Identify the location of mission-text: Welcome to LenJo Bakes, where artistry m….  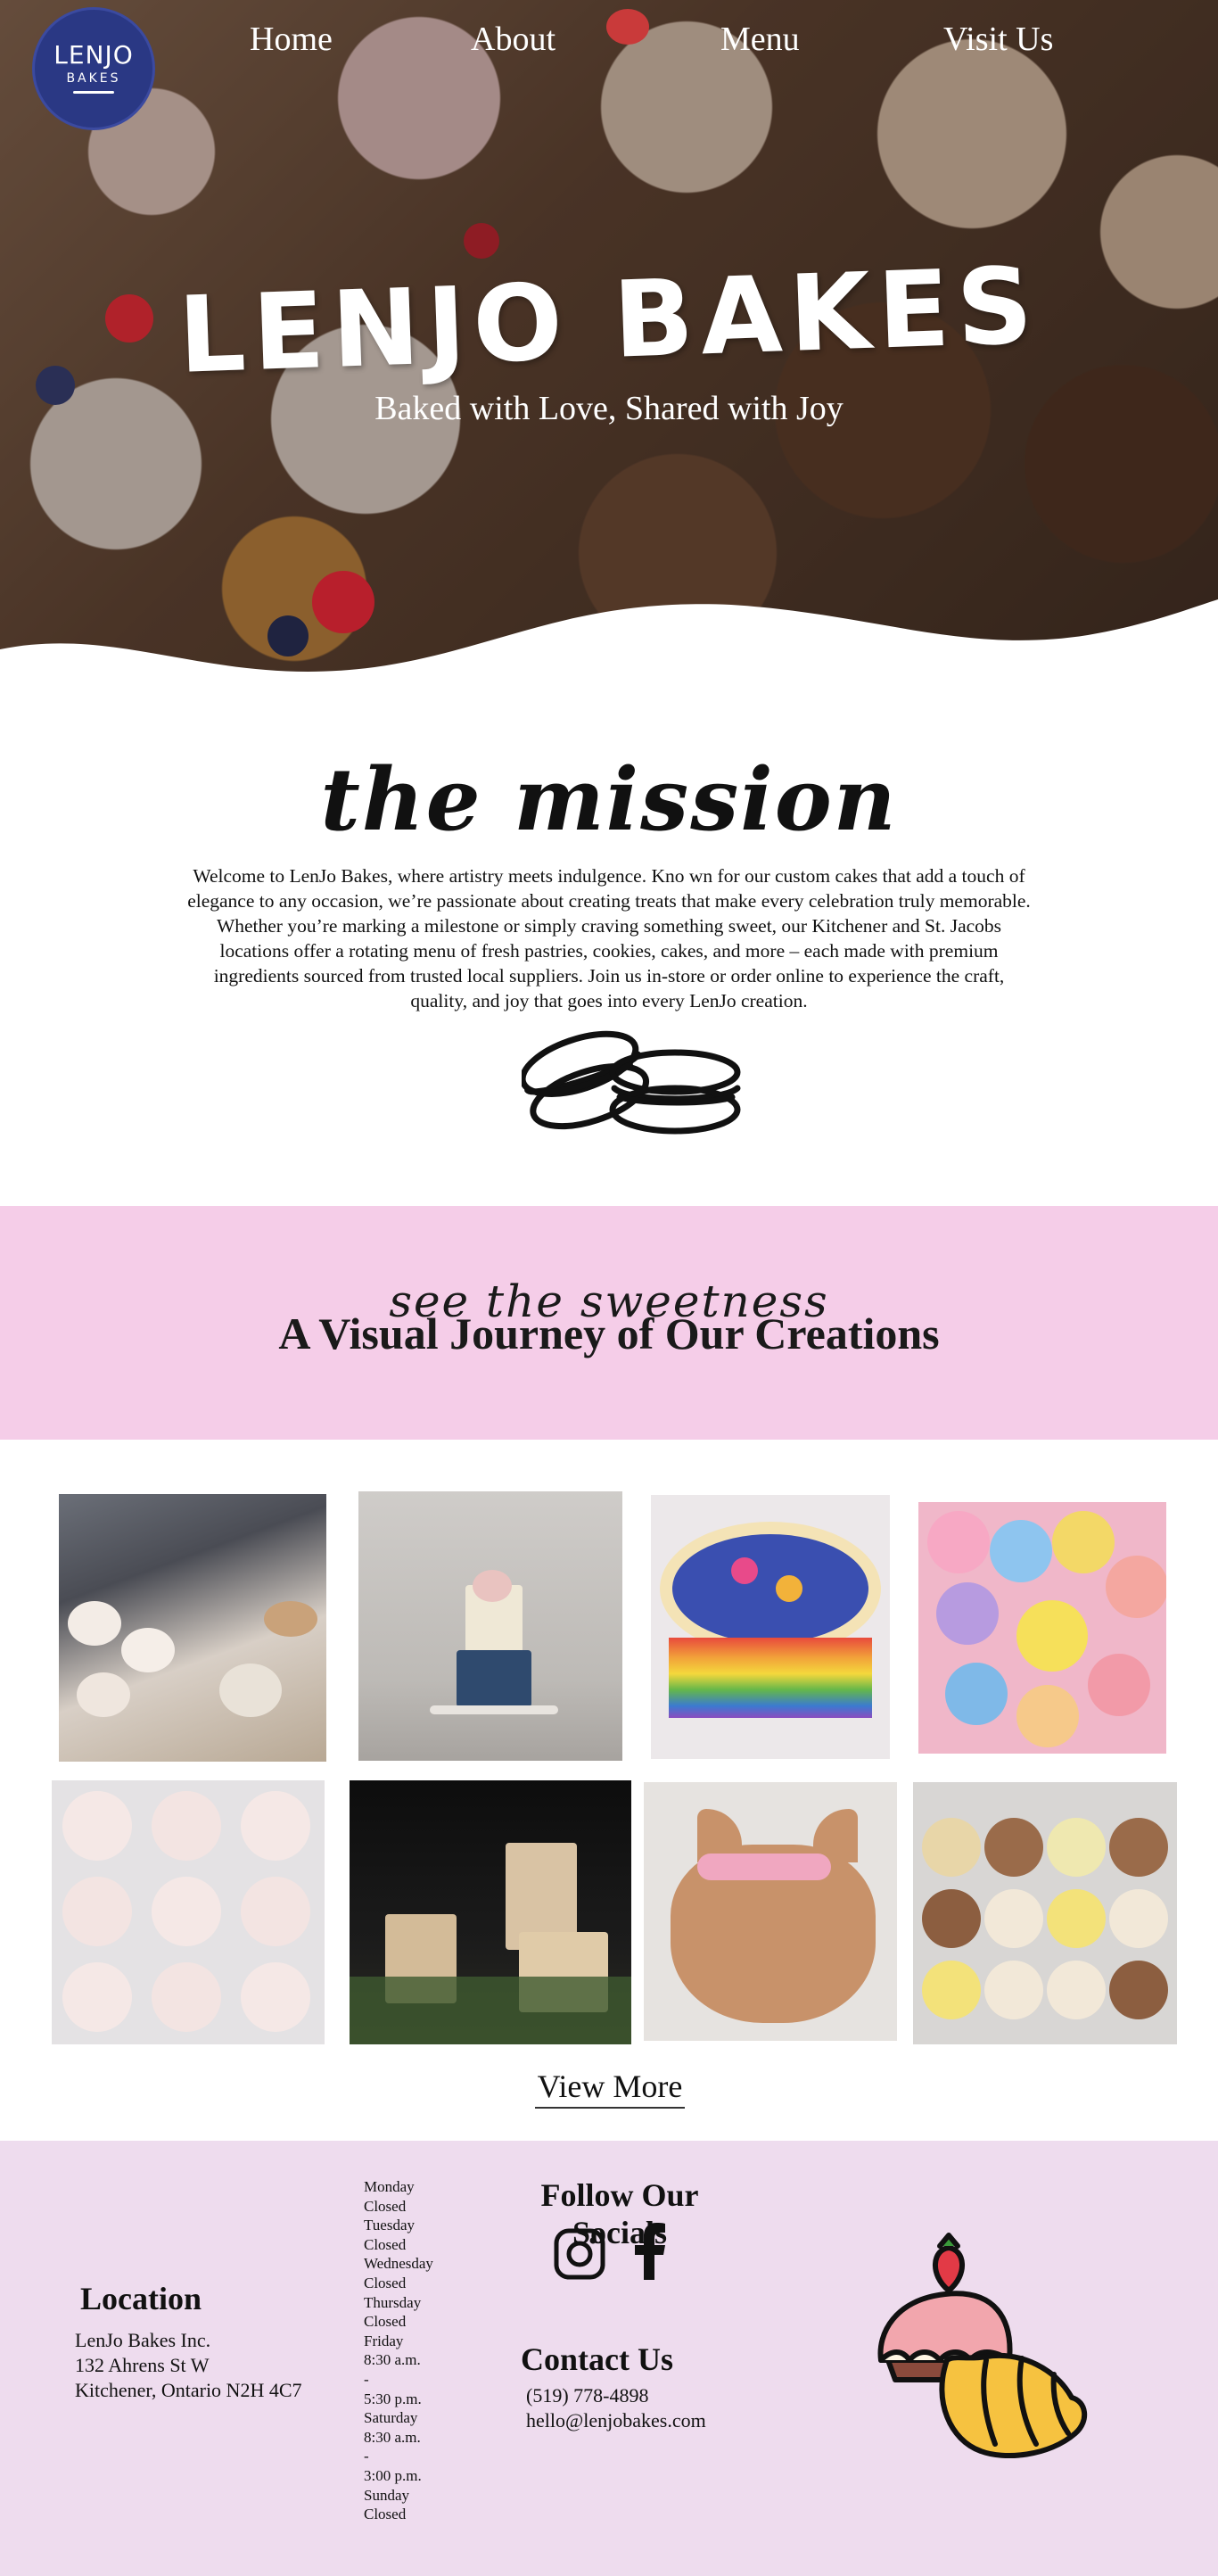
(609, 938).